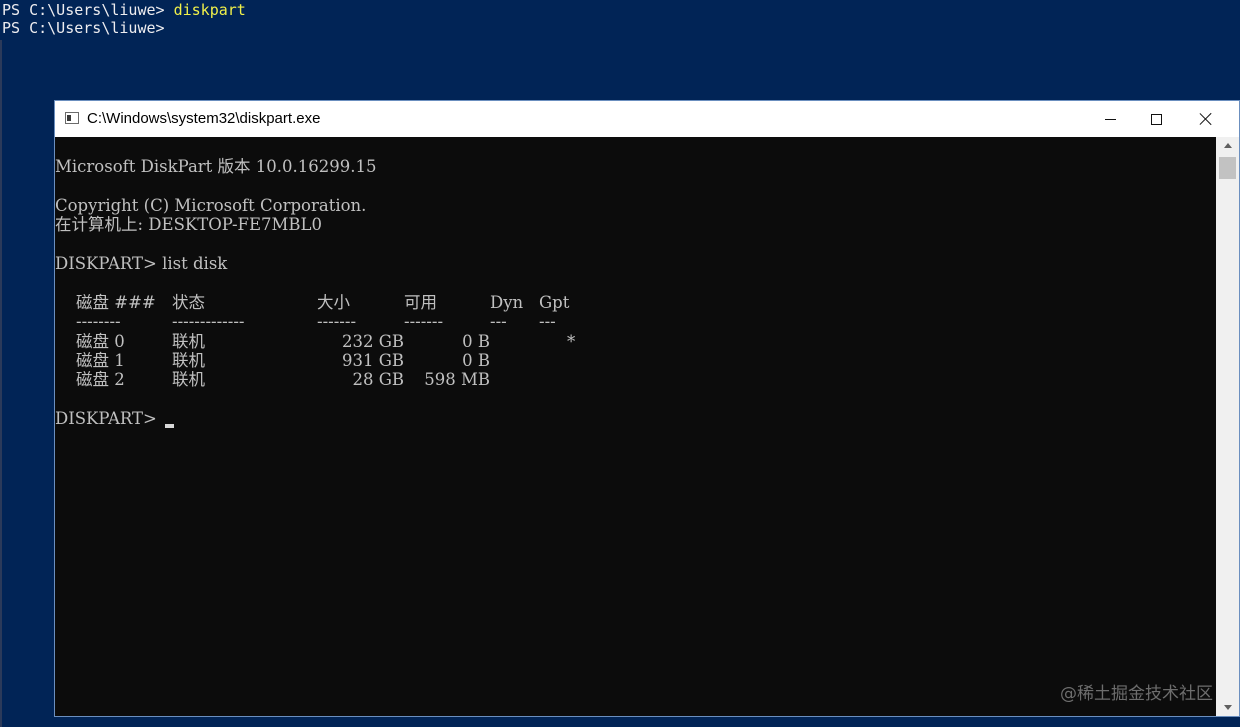  I want to click on computer-line: 在计算机上: DESKTOP-FE7MBL0, so click(188, 225).